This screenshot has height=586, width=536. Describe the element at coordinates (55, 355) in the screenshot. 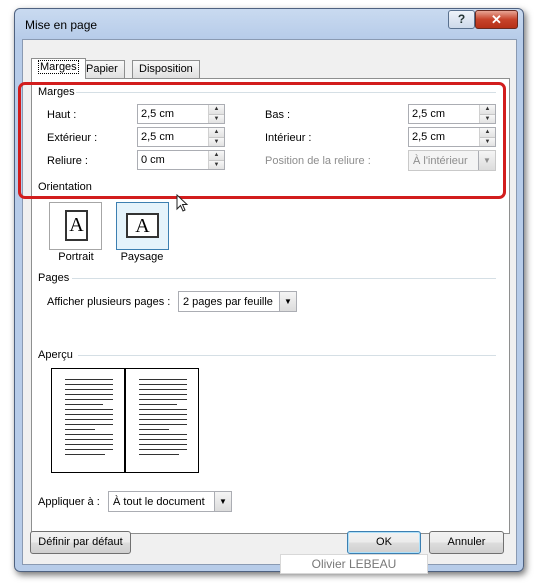

I see `apercu-group-label: Aperçu` at that location.